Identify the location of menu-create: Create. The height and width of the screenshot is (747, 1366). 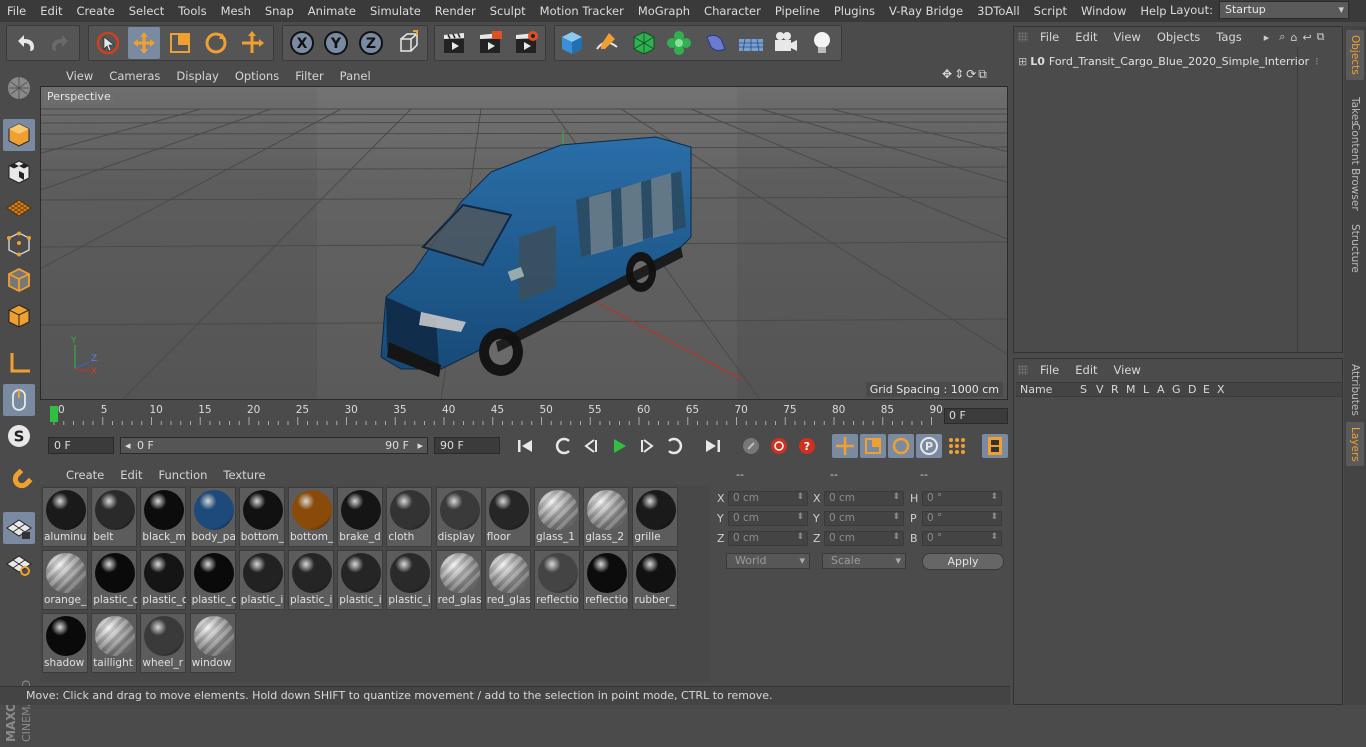
(96, 11).